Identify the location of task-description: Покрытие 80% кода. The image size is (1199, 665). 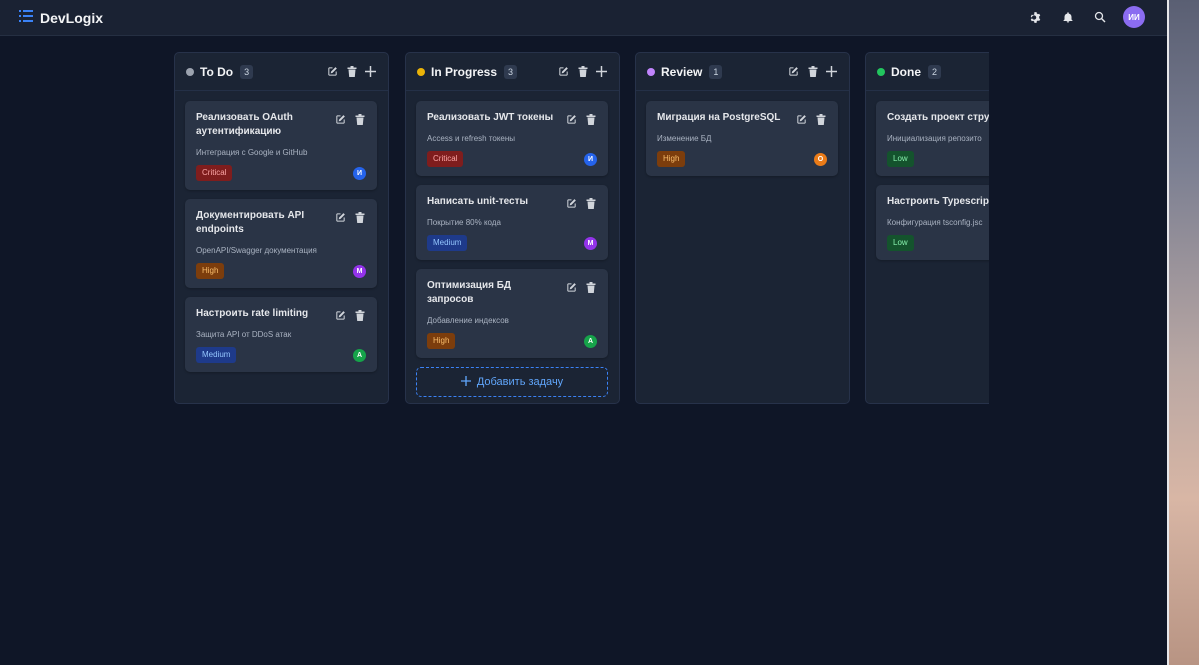
(464, 222).